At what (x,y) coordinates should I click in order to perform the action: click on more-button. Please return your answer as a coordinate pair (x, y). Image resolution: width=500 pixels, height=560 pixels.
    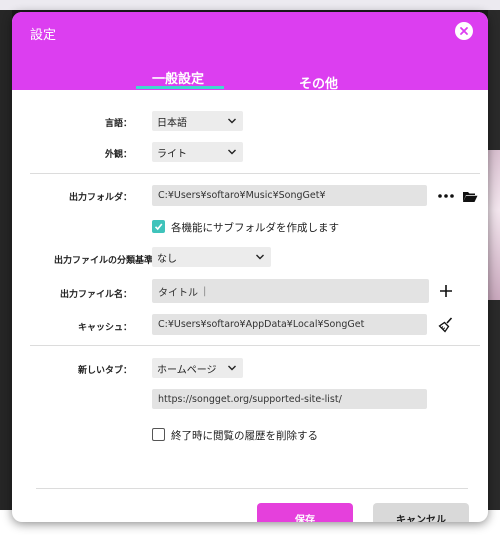
    Looking at the image, I should click on (446, 196).